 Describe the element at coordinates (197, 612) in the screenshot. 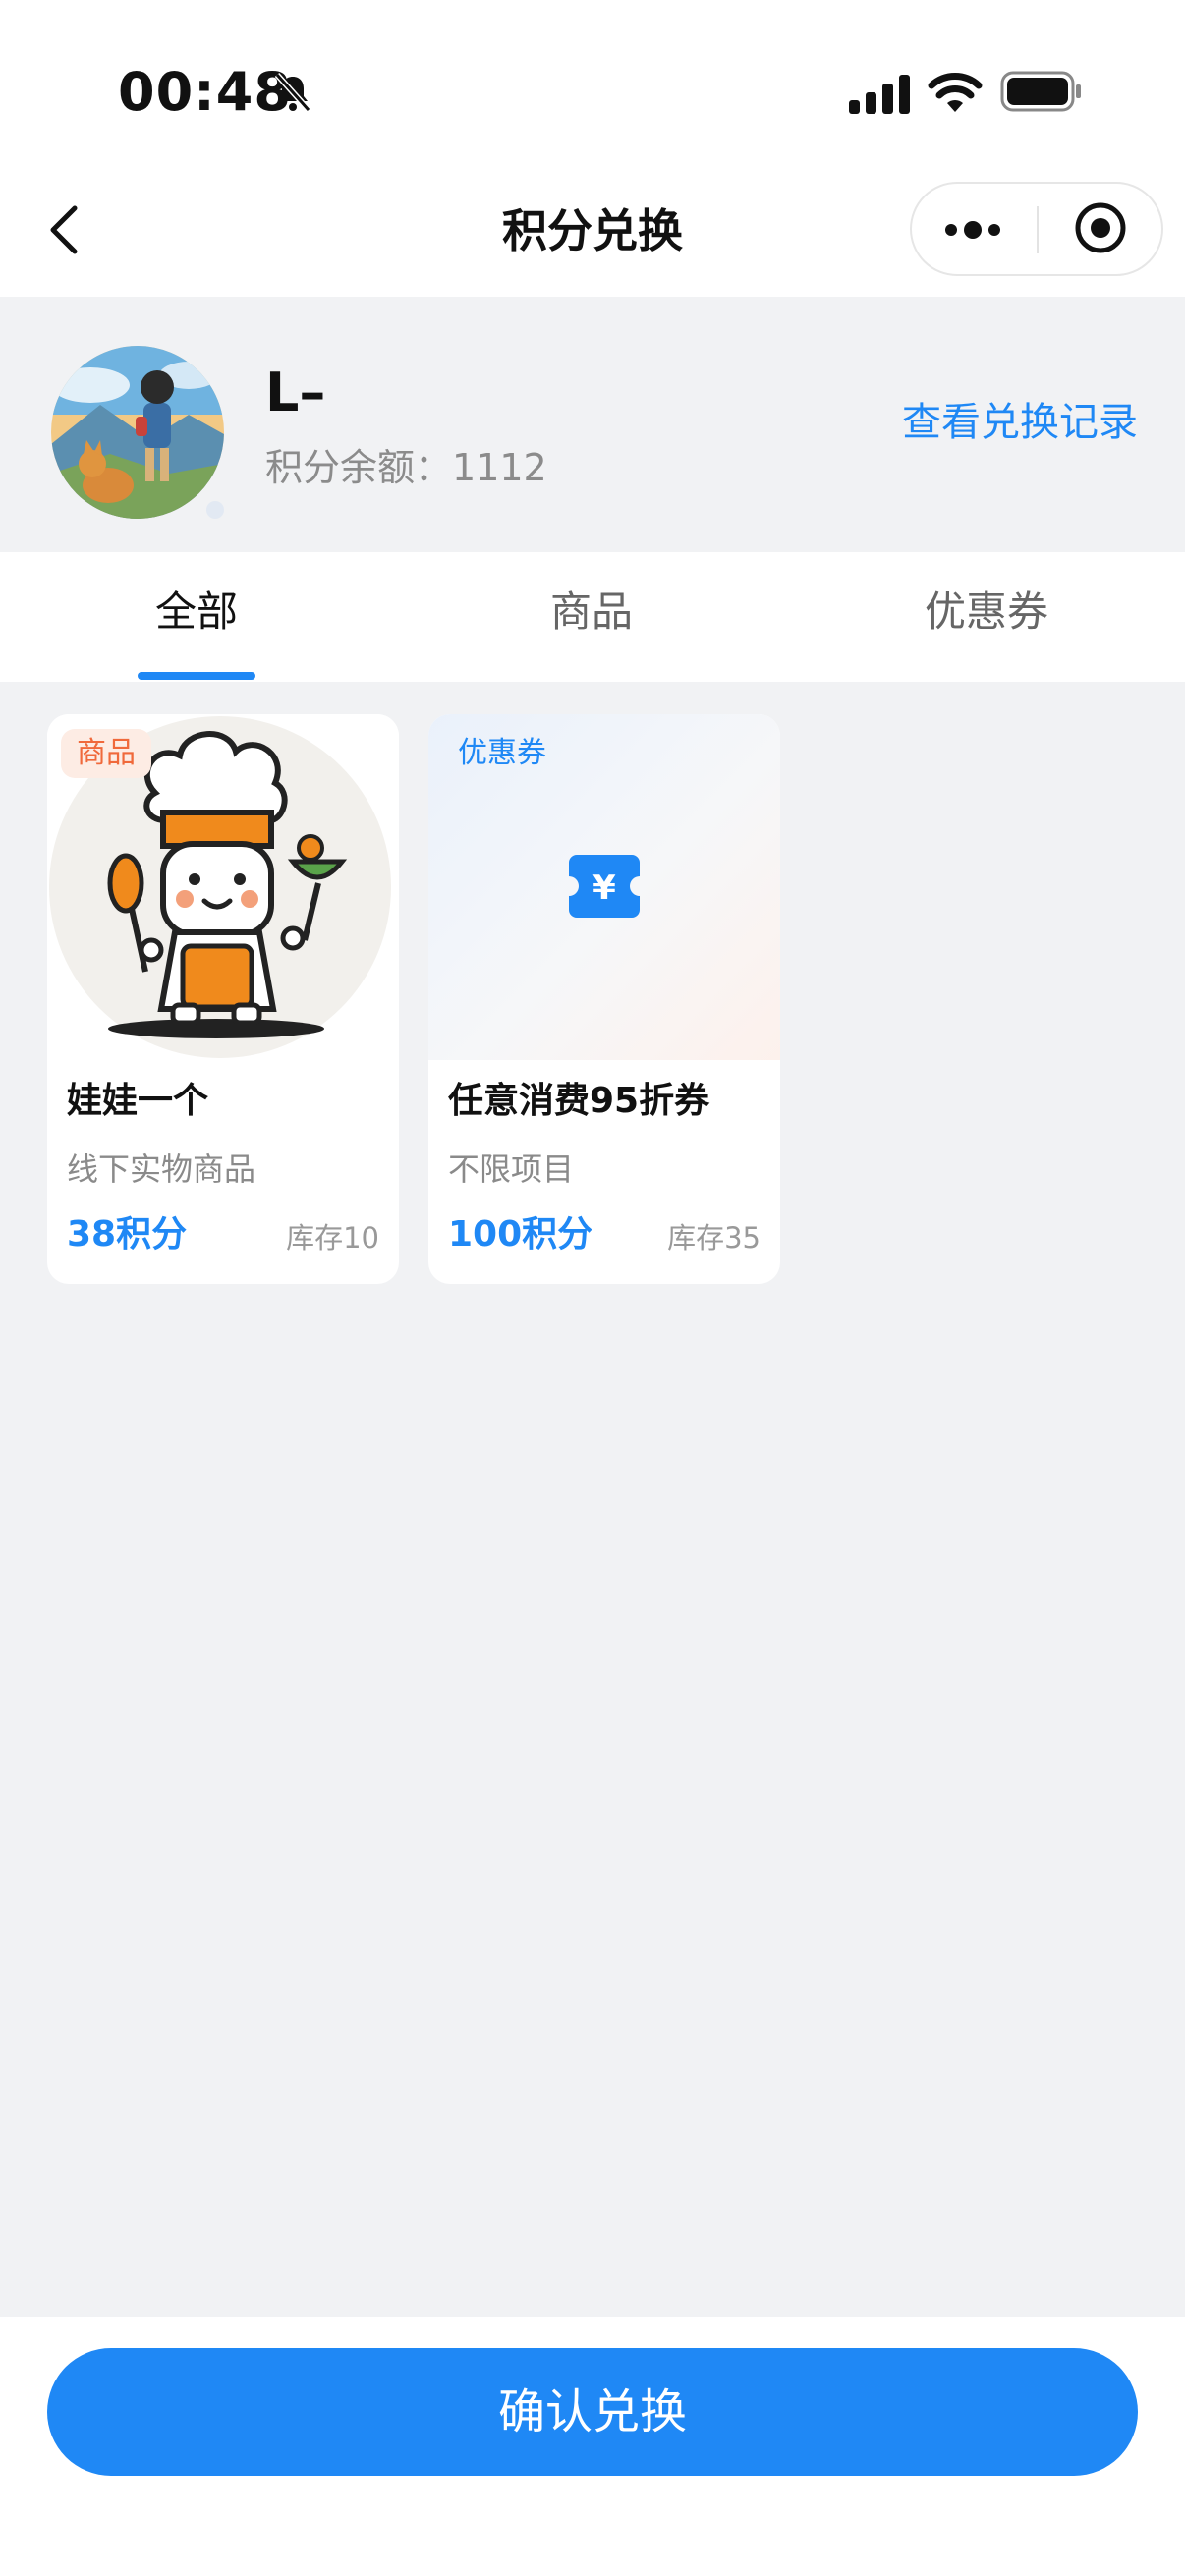

I see `tab-all: 全部` at that location.